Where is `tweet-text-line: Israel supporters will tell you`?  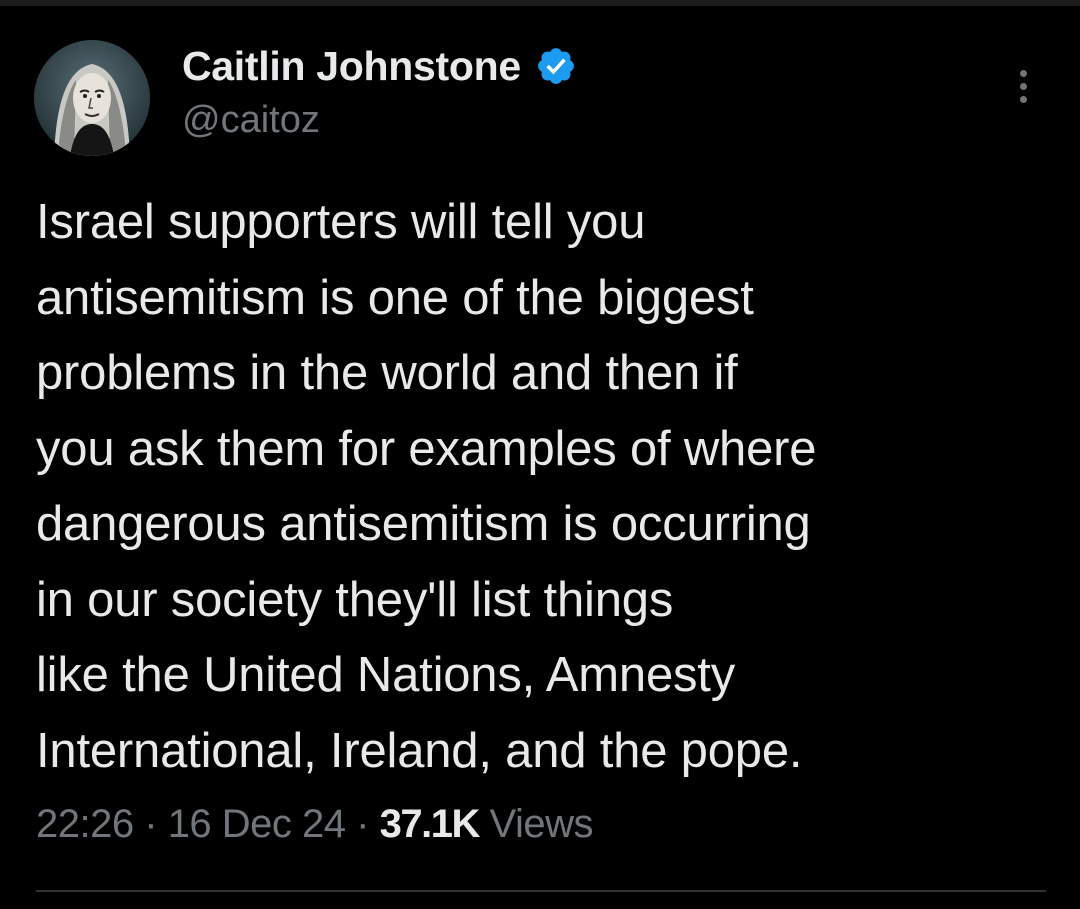 tweet-text-line: Israel supporters will tell you is located at coordinates (341, 222).